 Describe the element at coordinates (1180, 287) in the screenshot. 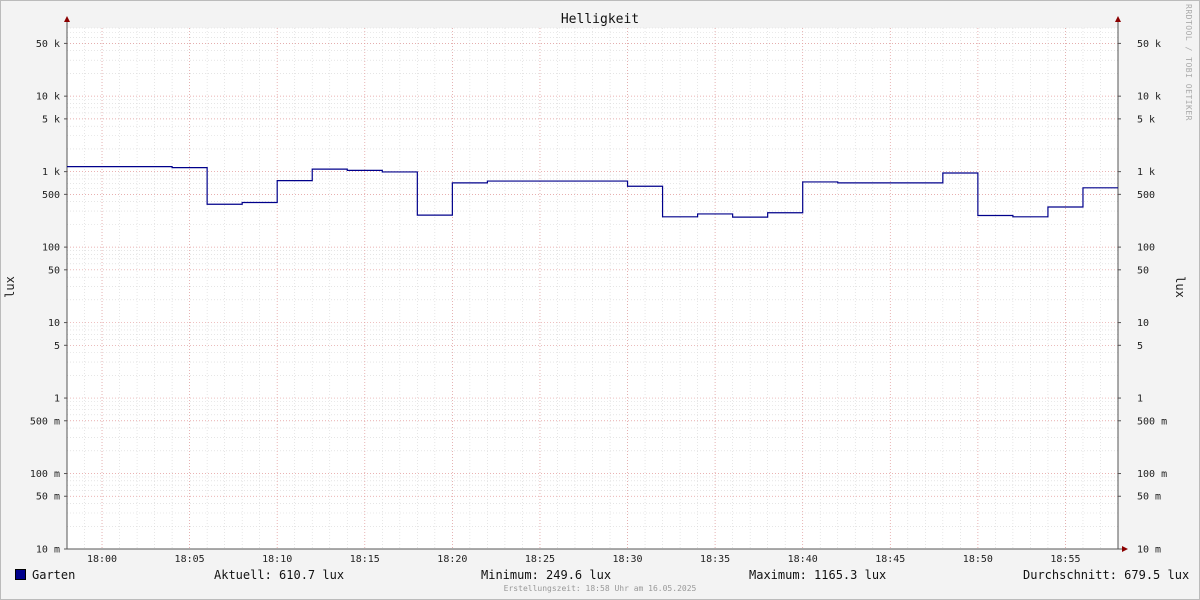

I see `y-axis-title-right: lux` at that location.